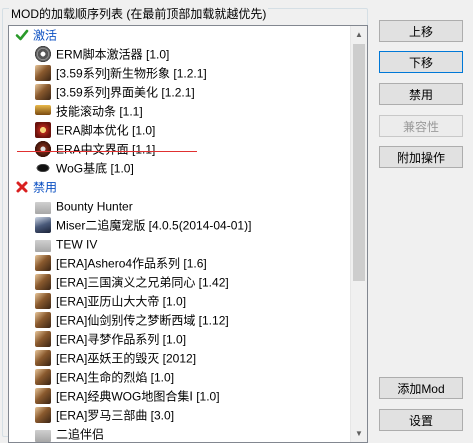 The height and width of the screenshot is (443, 473). Describe the element at coordinates (142, 282) in the screenshot. I see `mod-item-label: [ERA]三国演义之兄弟同心 [1.42]` at that location.